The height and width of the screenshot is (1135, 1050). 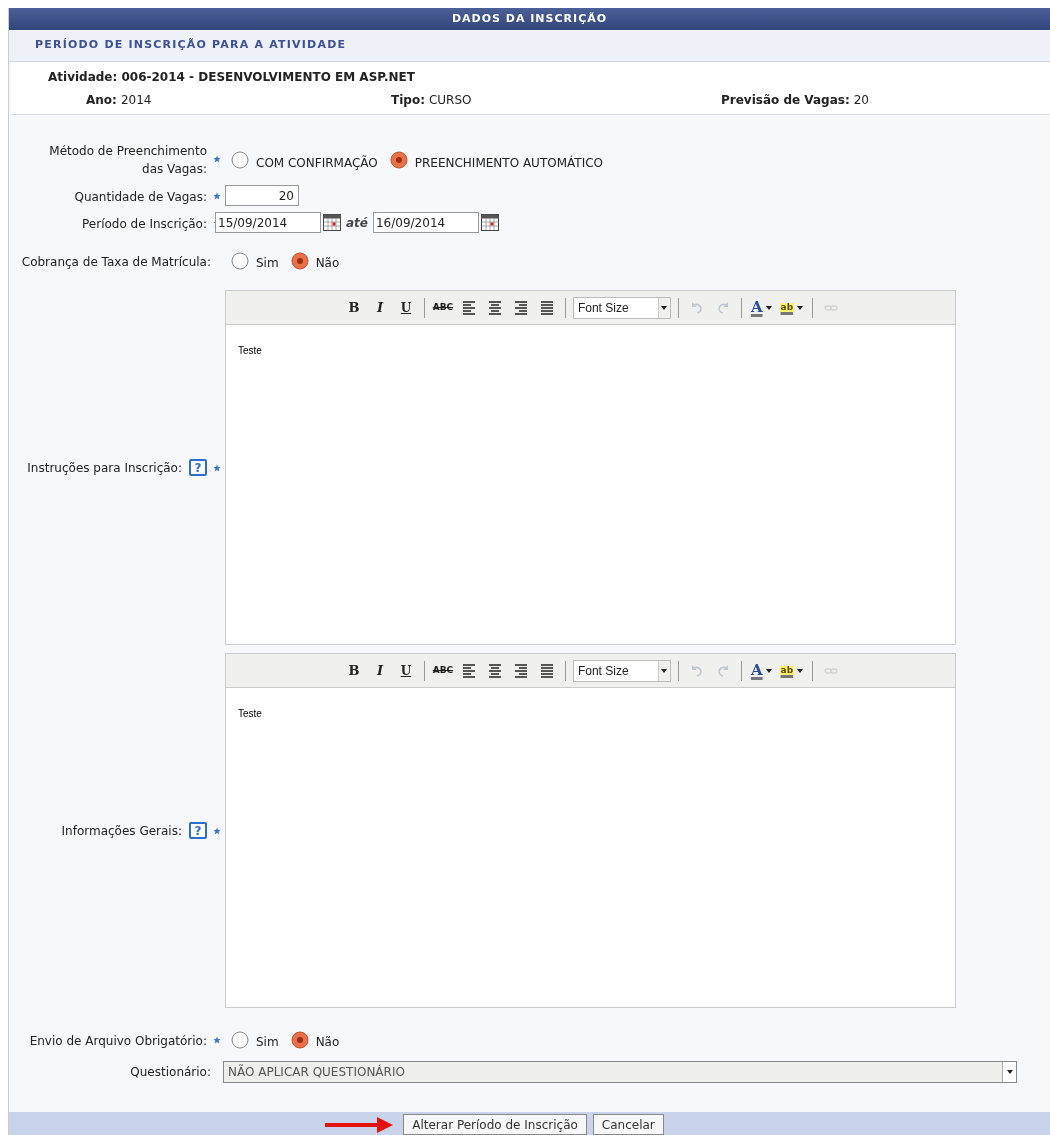 What do you see at coordinates (495, 1124) in the screenshot?
I see `form-button: Alterar Período de Inscrição` at bounding box center [495, 1124].